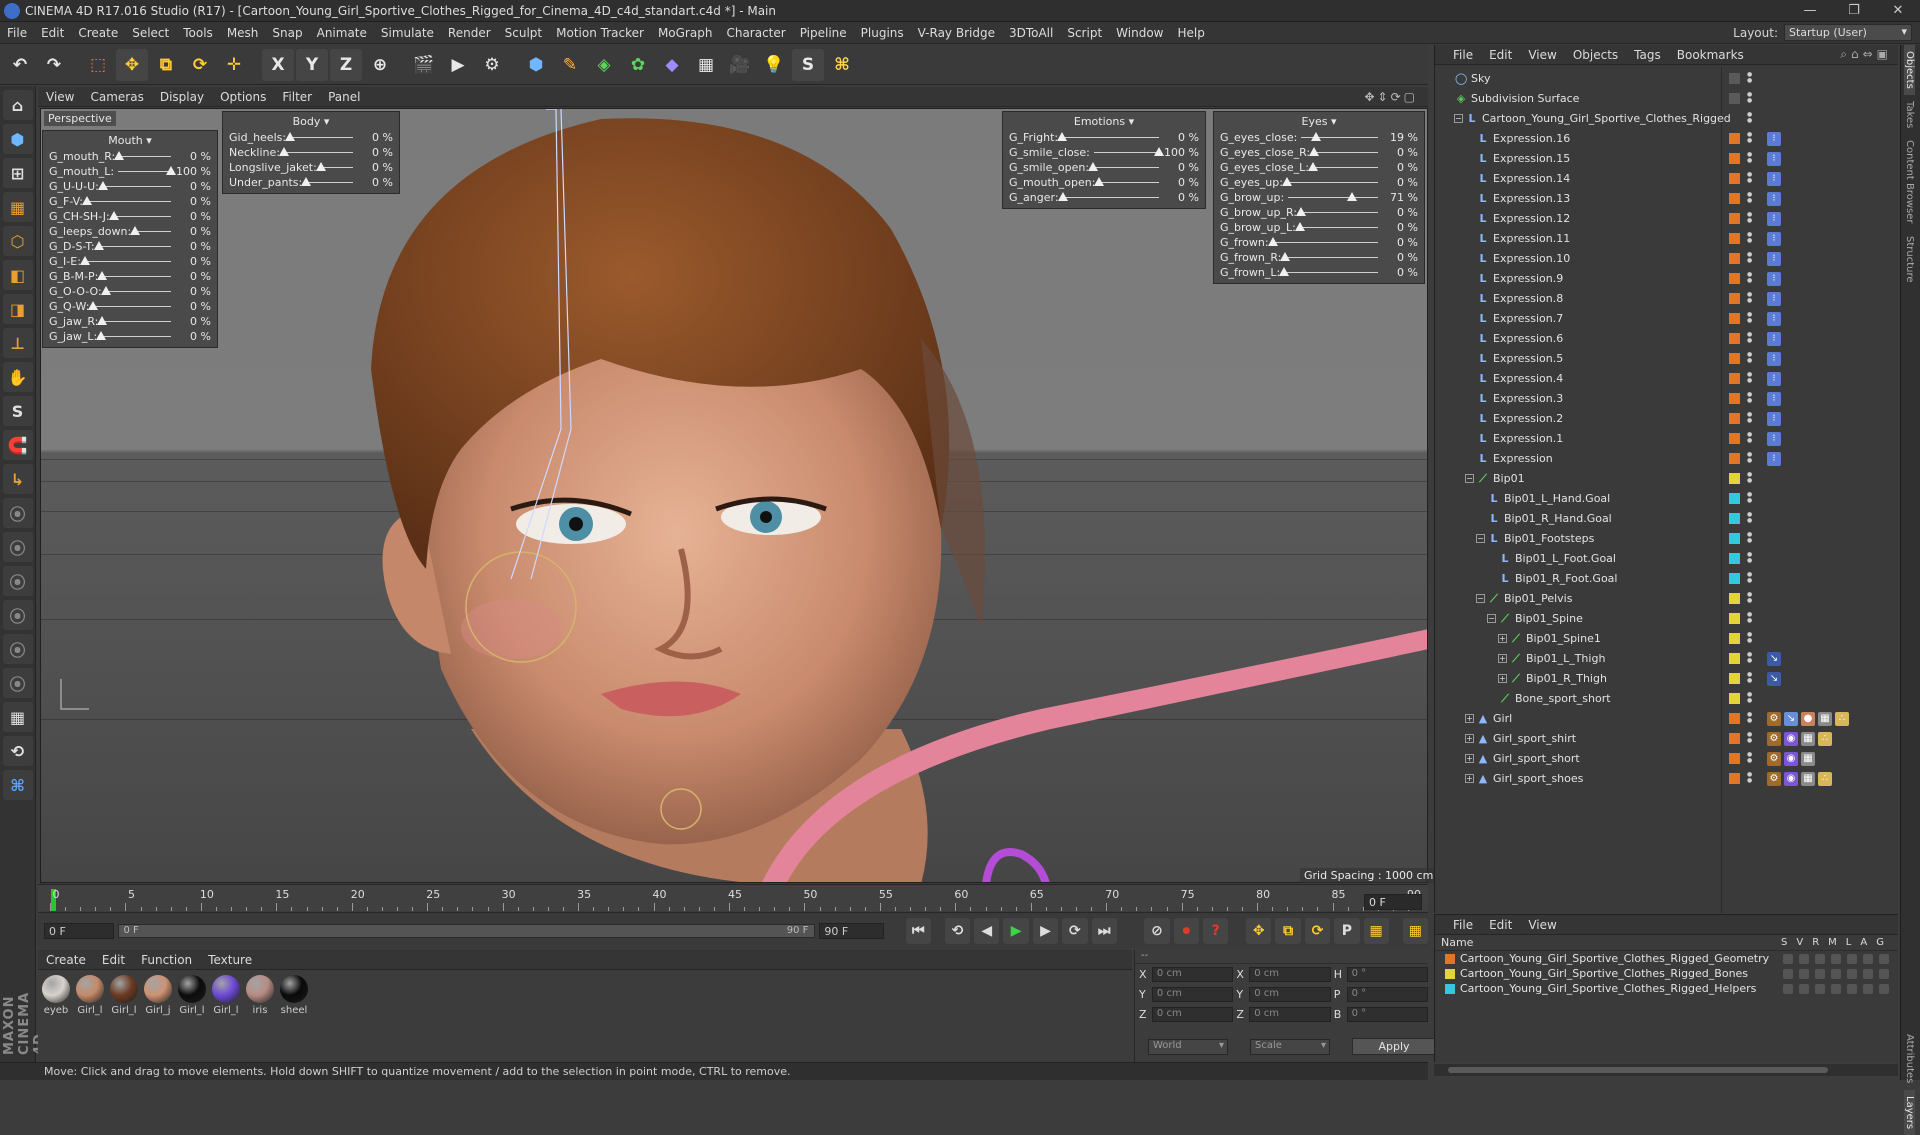 The width and height of the screenshot is (1920, 1135). What do you see at coordinates (1509, 478) in the screenshot?
I see `object-name: Bip01` at bounding box center [1509, 478].